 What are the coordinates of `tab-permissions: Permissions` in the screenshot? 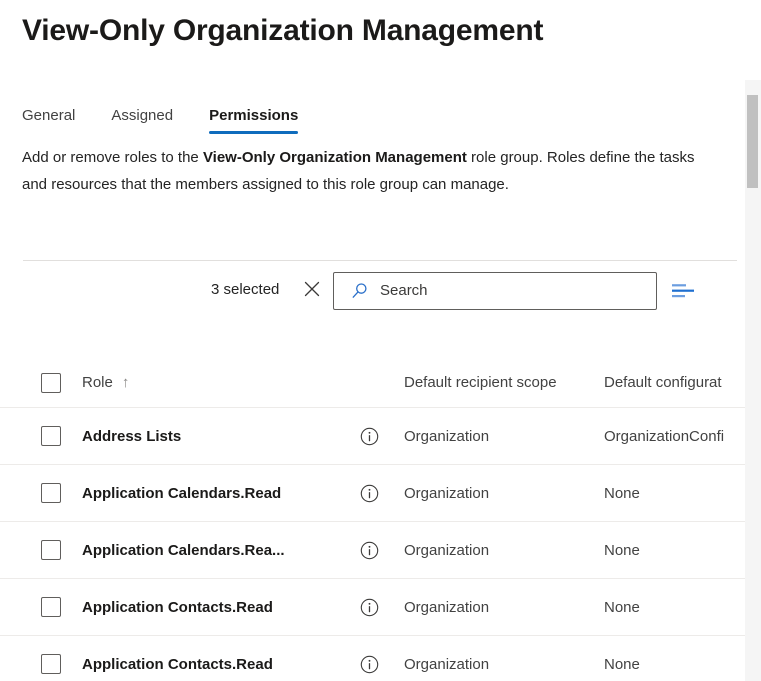 It's located at (254, 120).